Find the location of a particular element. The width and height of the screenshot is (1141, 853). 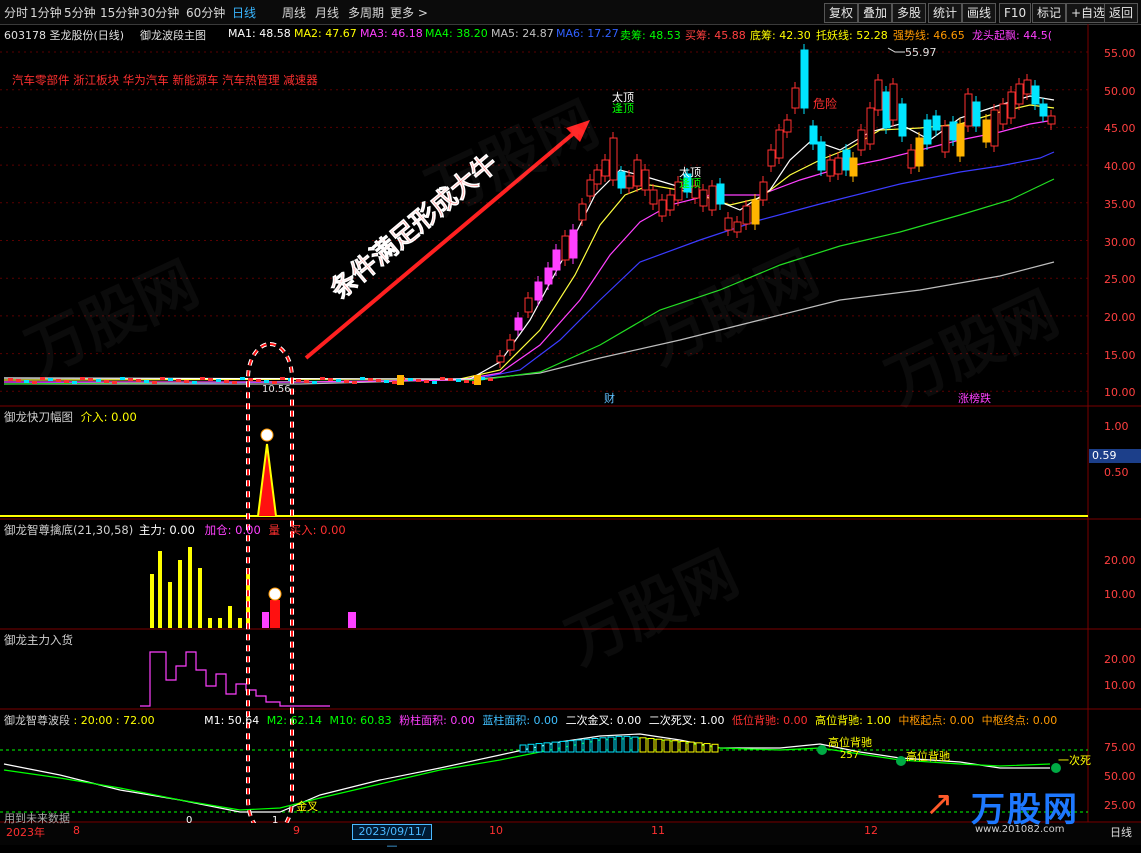

pane2-axis-2: 0.50 is located at coordinates (1116, 472).